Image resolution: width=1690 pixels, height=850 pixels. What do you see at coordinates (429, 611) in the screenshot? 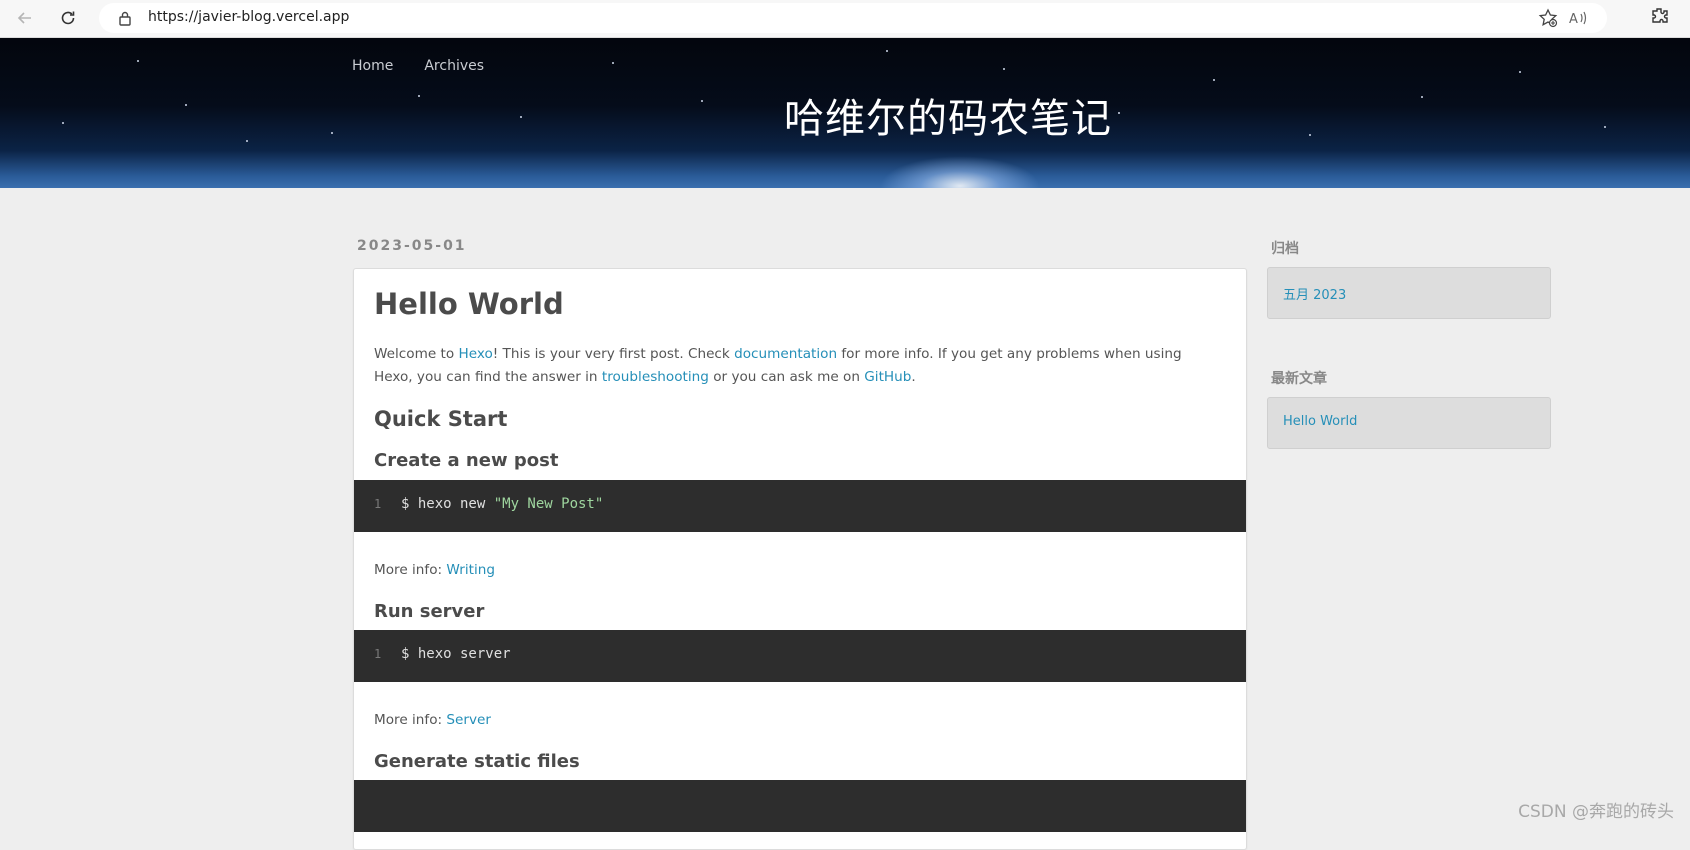
I see `section-heading-run-server: Run server` at bounding box center [429, 611].